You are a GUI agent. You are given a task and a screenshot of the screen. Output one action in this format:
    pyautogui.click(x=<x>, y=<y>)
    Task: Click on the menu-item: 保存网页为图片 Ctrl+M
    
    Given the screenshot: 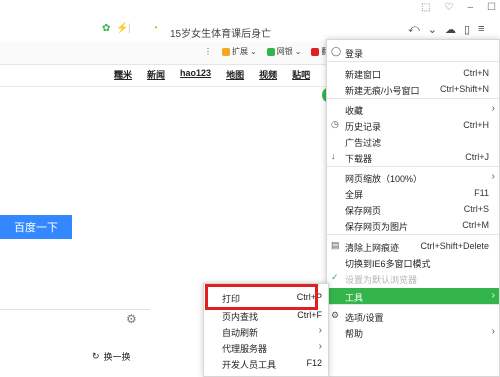 What is the action you would take?
    pyautogui.click(x=413, y=225)
    